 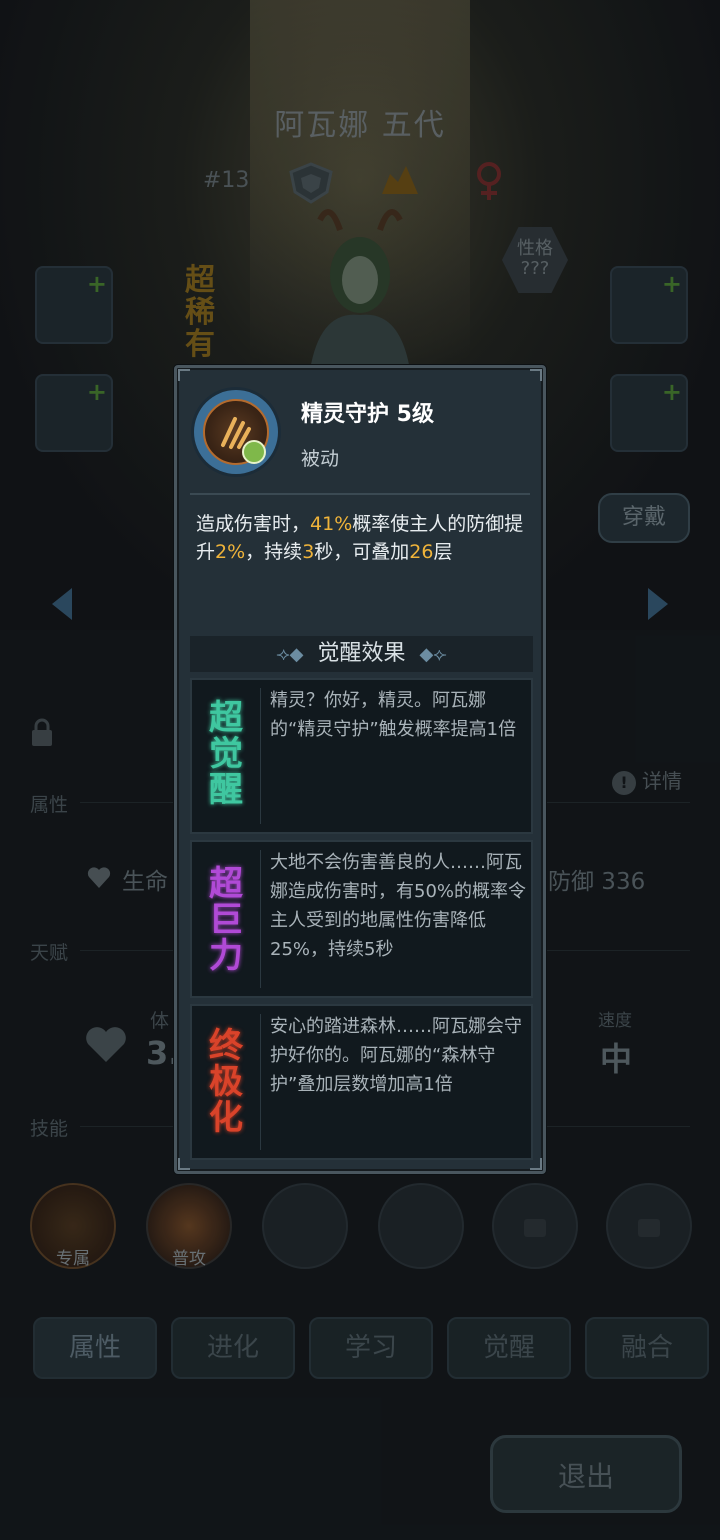 I want to click on awakening-badge: 终极化, so click(x=226, y=1082).